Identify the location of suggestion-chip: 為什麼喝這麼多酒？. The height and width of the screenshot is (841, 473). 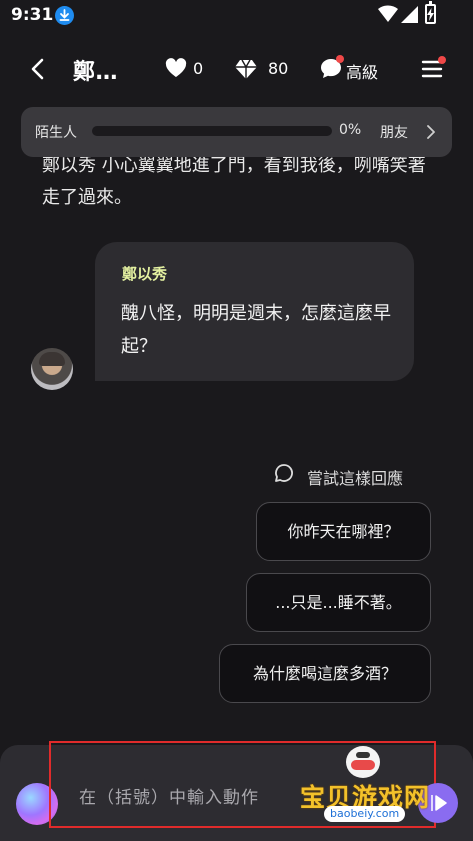
(325, 673).